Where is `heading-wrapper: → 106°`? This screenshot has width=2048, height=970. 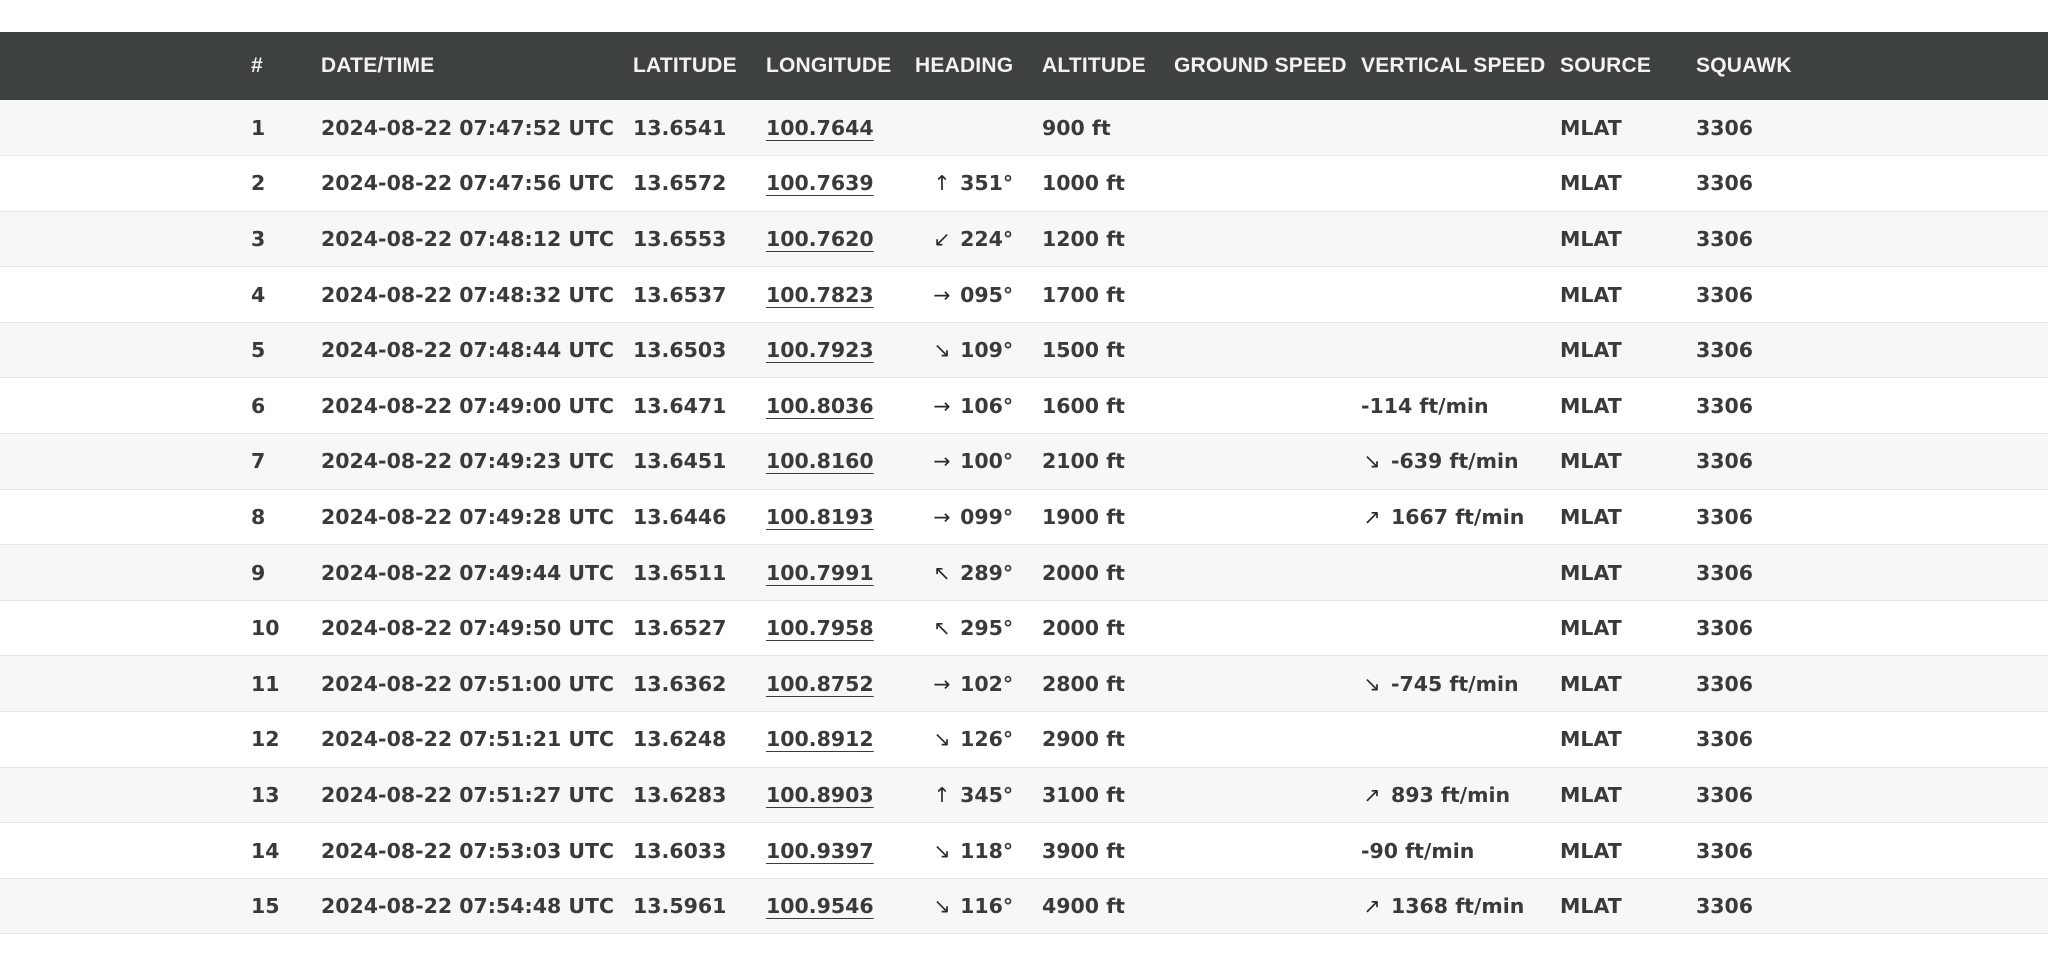
heading-wrapper: → 106° is located at coordinates (964, 406).